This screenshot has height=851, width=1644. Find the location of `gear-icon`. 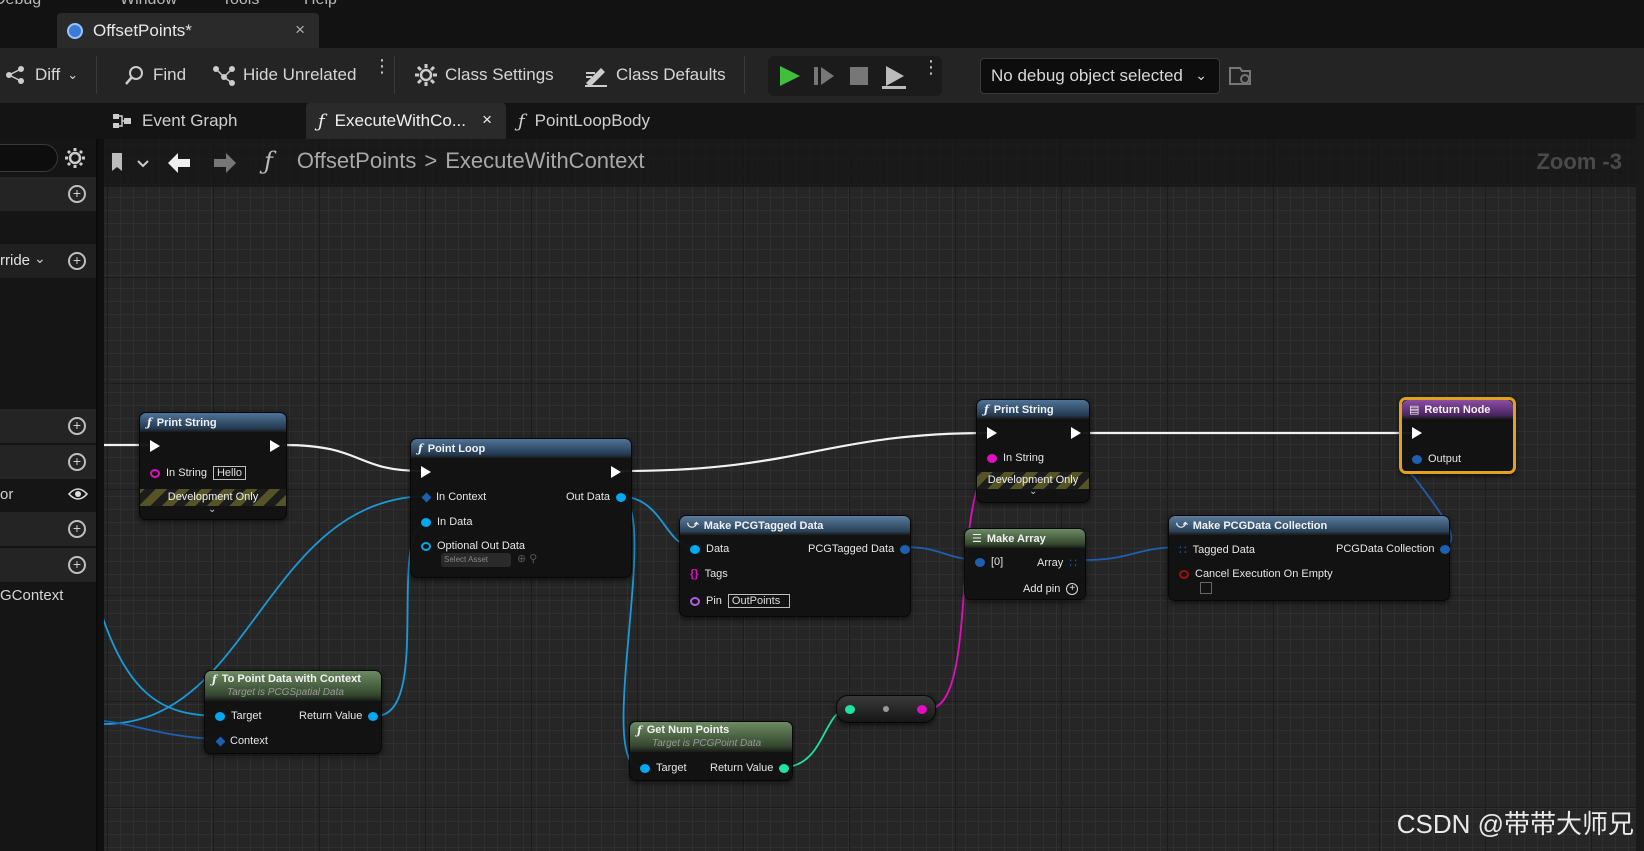

gear-icon is located at coordinates (75, 158).